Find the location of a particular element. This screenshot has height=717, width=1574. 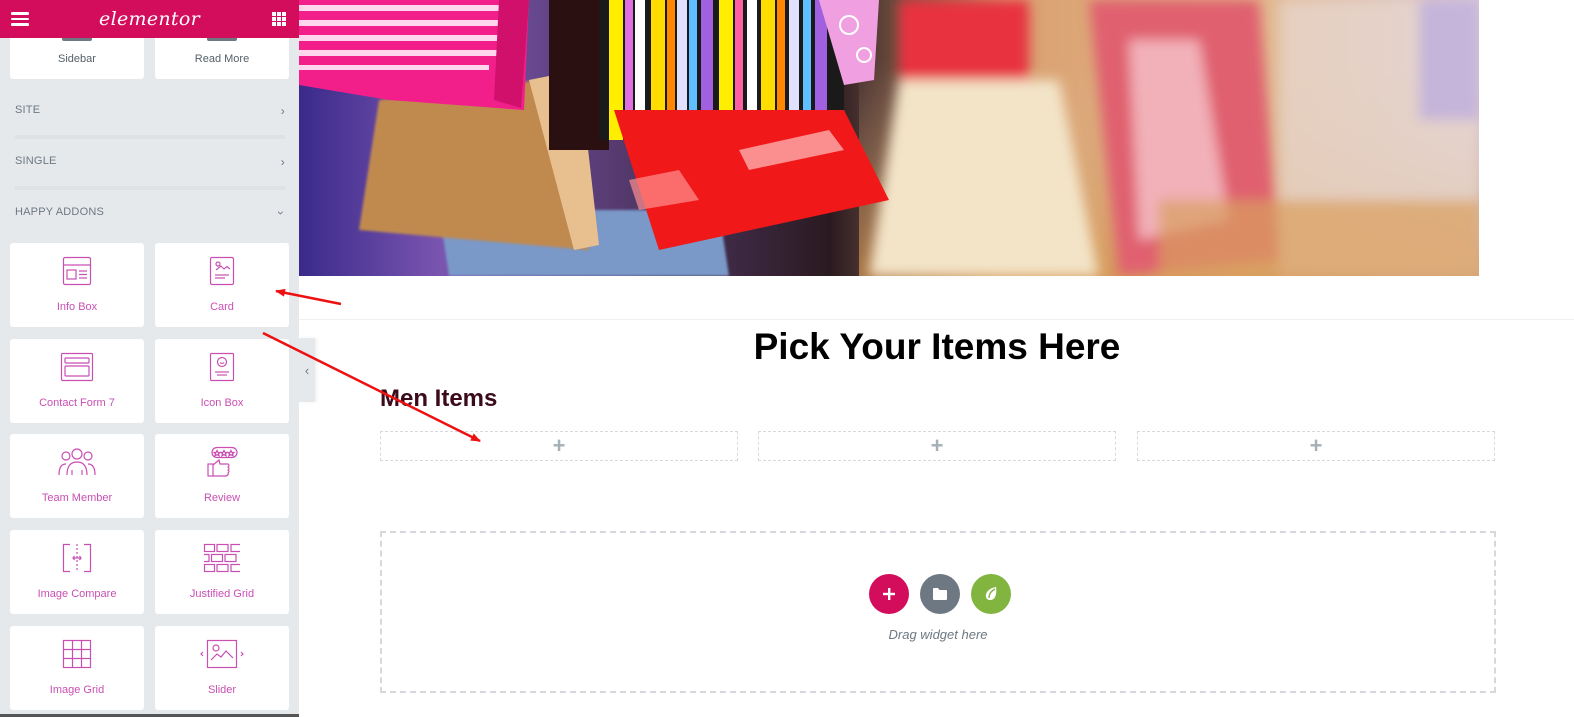

info-box-icon is located at coordinates (77, 271).